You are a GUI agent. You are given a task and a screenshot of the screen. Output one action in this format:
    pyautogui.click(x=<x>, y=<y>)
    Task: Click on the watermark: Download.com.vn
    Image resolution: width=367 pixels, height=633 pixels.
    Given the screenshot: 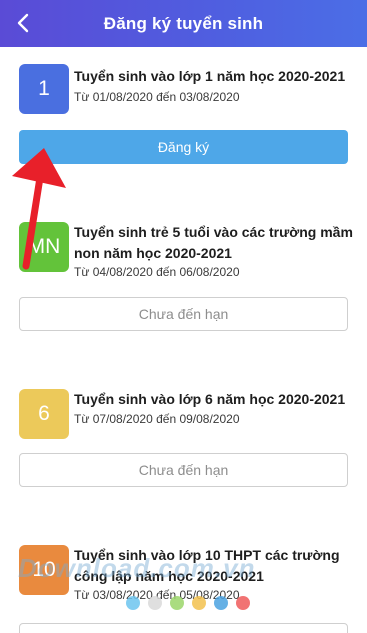 What is the action you would take?
    pyautogui.click(x=137, y=568)
    